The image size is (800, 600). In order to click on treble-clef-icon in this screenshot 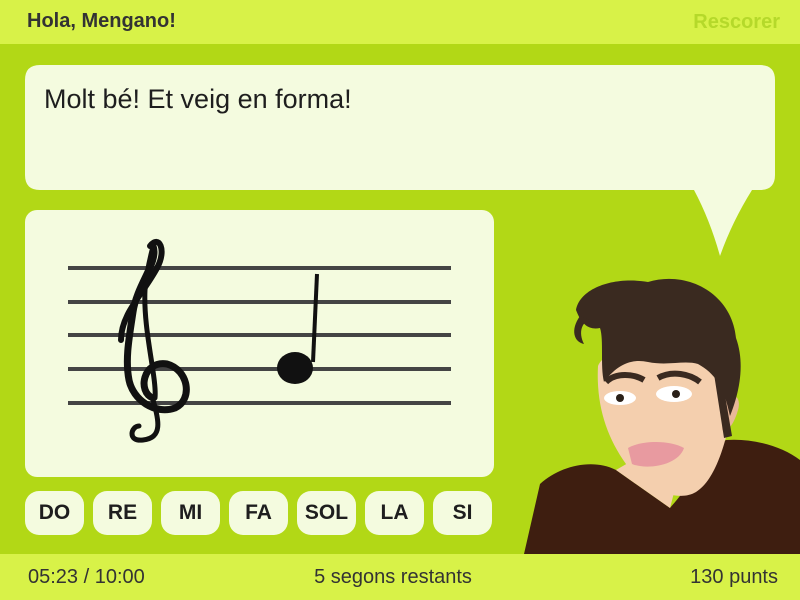, I will do `click(154, 340)`.